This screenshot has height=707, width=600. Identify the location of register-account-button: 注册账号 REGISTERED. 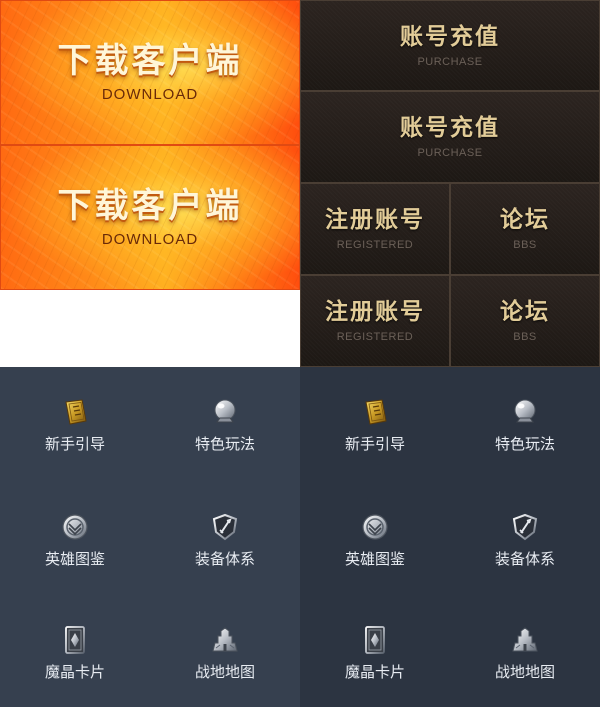
(375, 229).